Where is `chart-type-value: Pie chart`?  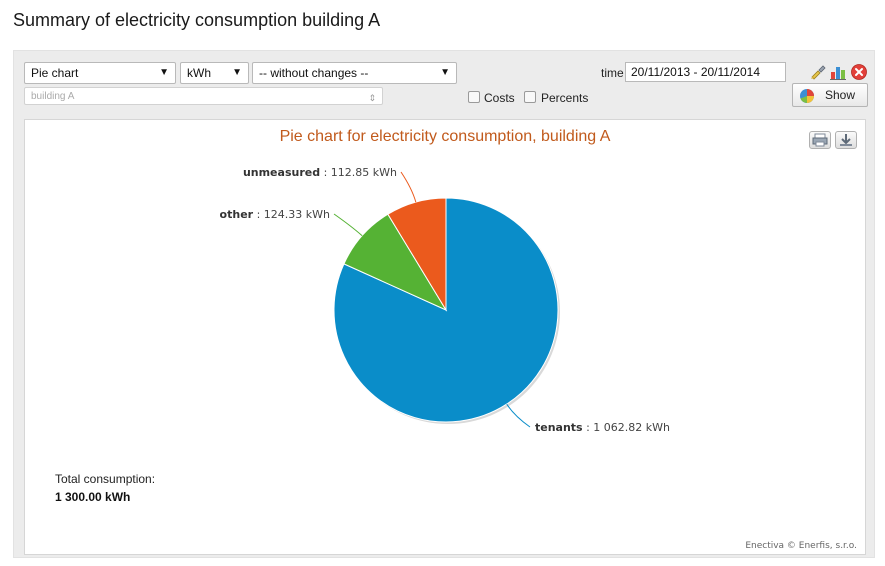 chart-type-value: Pie chart is located at coordinates (55, 73).